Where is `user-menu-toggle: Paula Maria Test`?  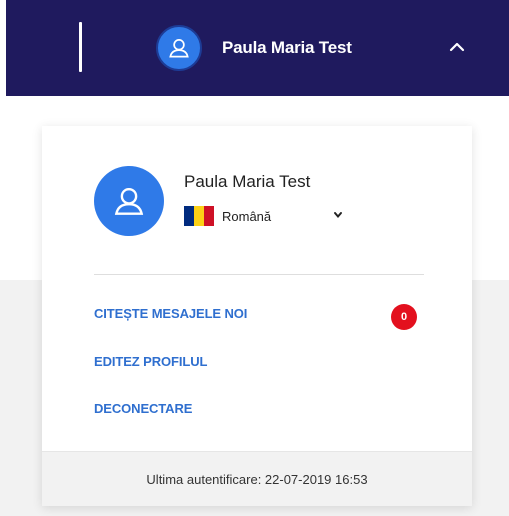 user-menu-toggle: Paula Maria Test is located at coordinates (321, 48).